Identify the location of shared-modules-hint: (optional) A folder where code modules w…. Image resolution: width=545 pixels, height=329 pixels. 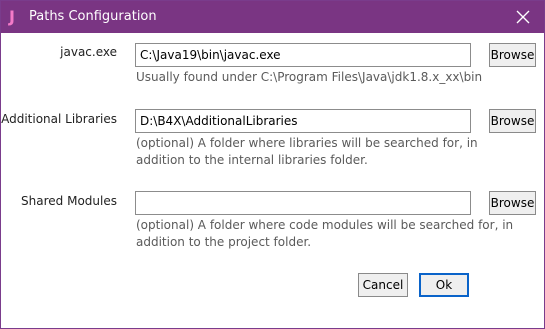
(325, 234).